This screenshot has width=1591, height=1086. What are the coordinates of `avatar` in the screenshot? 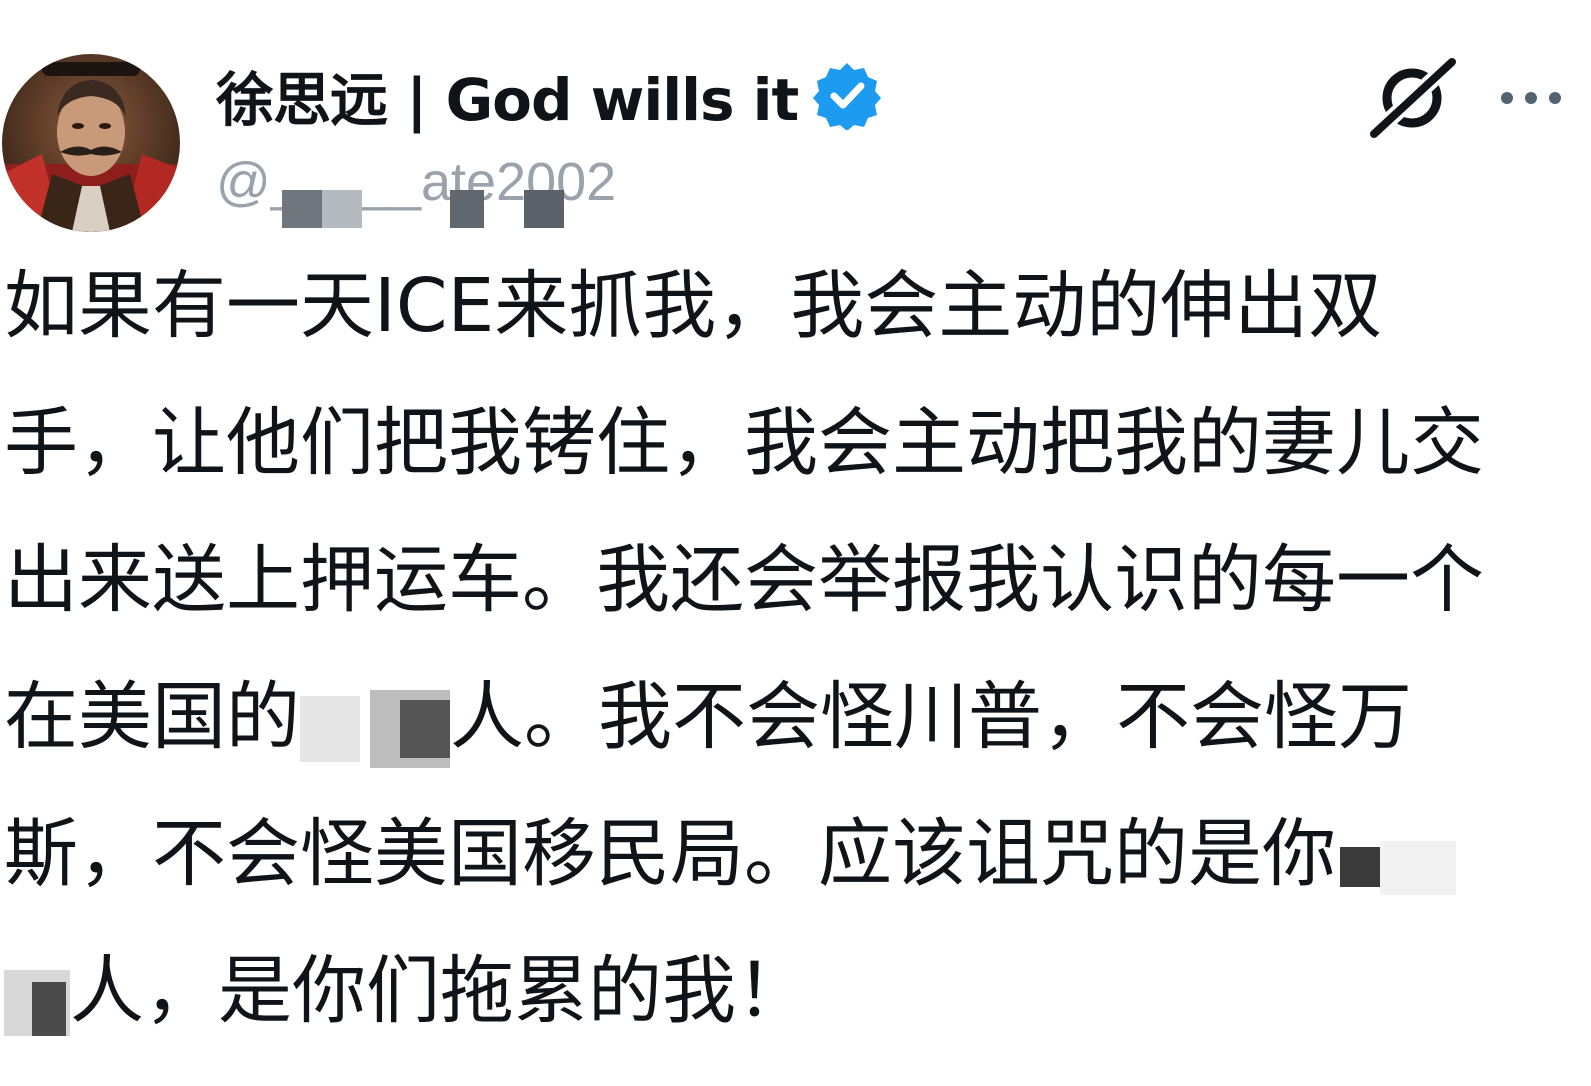 It's located at (91, 143).